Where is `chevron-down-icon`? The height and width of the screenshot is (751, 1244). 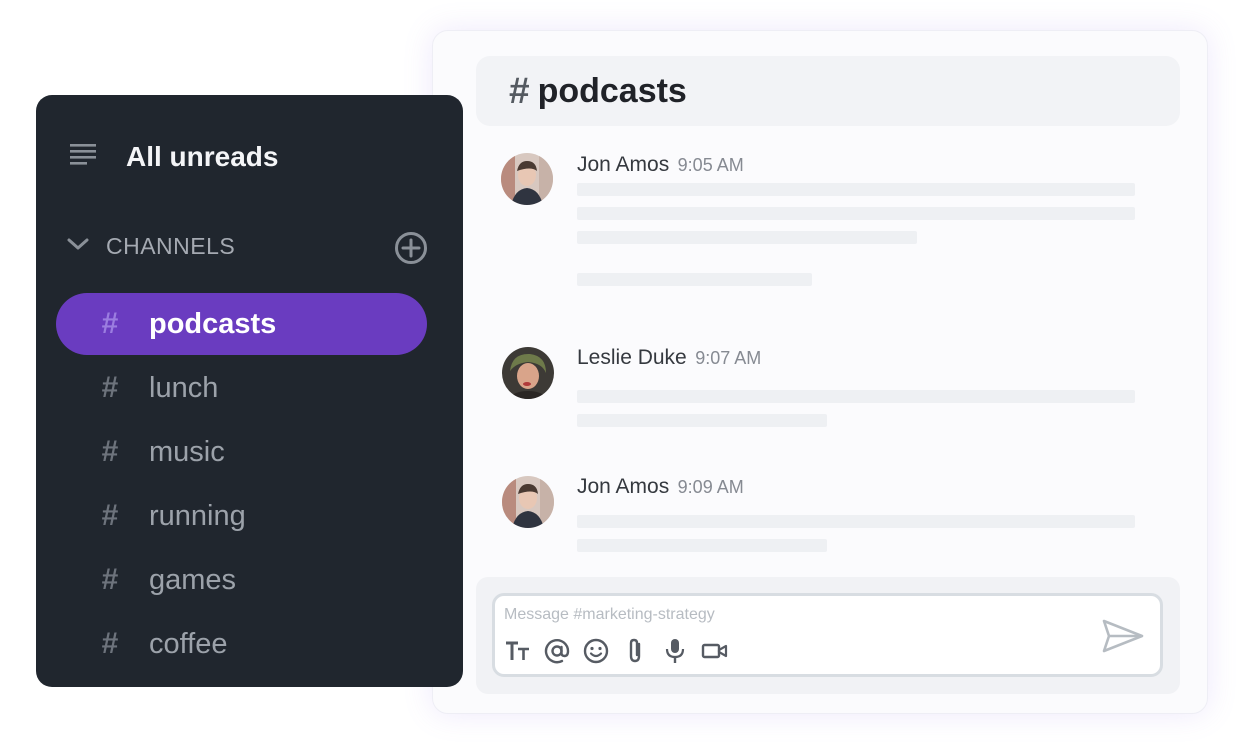
chevron-down-icon is located at coordinates (78, 246).